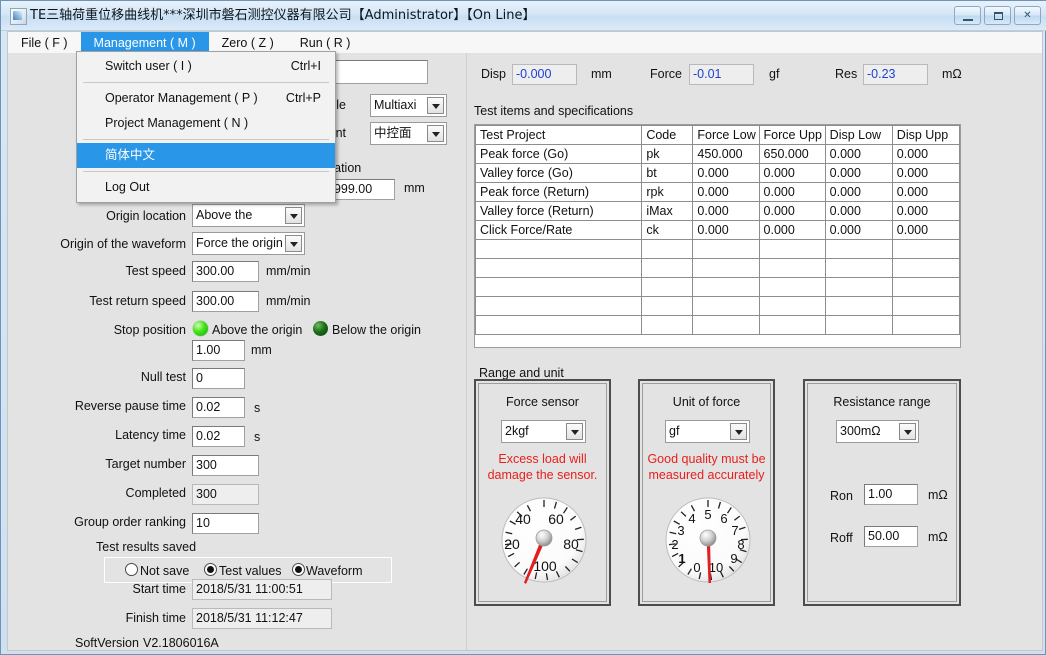 The height and width of the screenshot is (655, 1046). What do you see at coordinates (225, 301) in the screenshot?
I see `test-return-speed-field: 300.00` at bounding box center [225, 301].